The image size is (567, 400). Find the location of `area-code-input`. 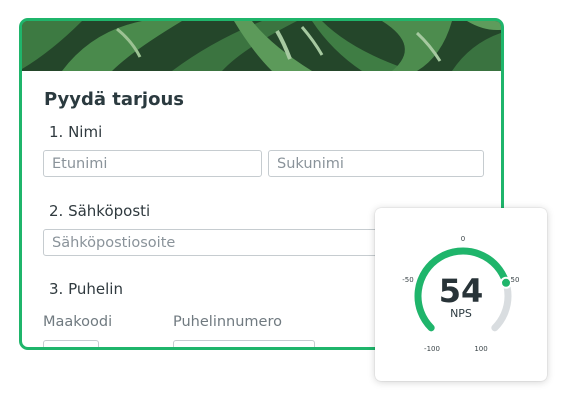

area-code-input is located at coordinates (71, 343).